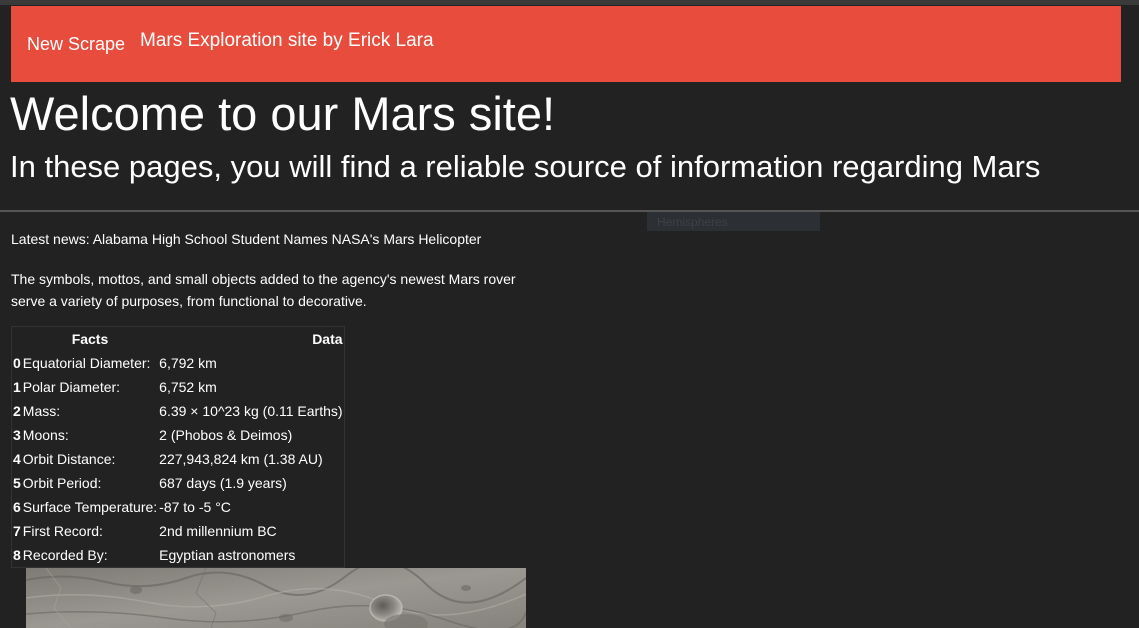 This screenshot has height=628, width=1139. I want to click on fact-cell: First Record:, so click(62, 531).